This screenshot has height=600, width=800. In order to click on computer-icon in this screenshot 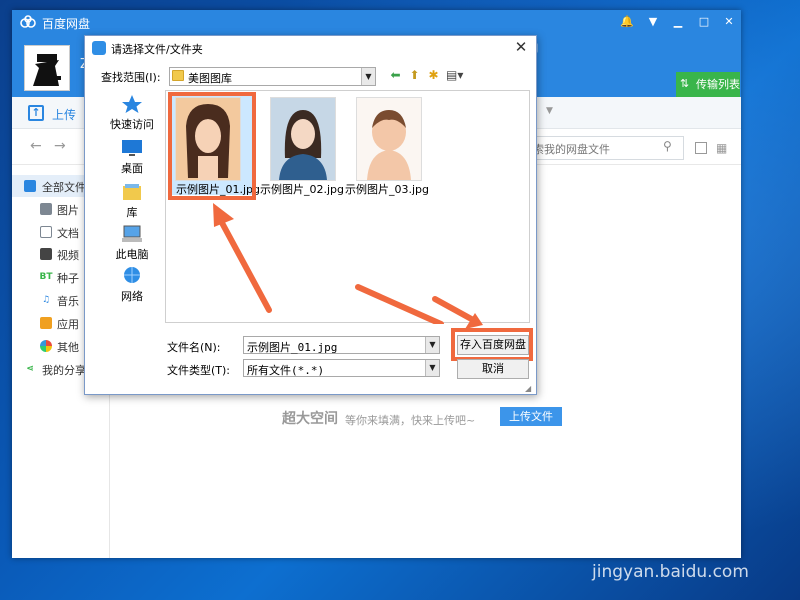, I will do `click(132, 233)`.